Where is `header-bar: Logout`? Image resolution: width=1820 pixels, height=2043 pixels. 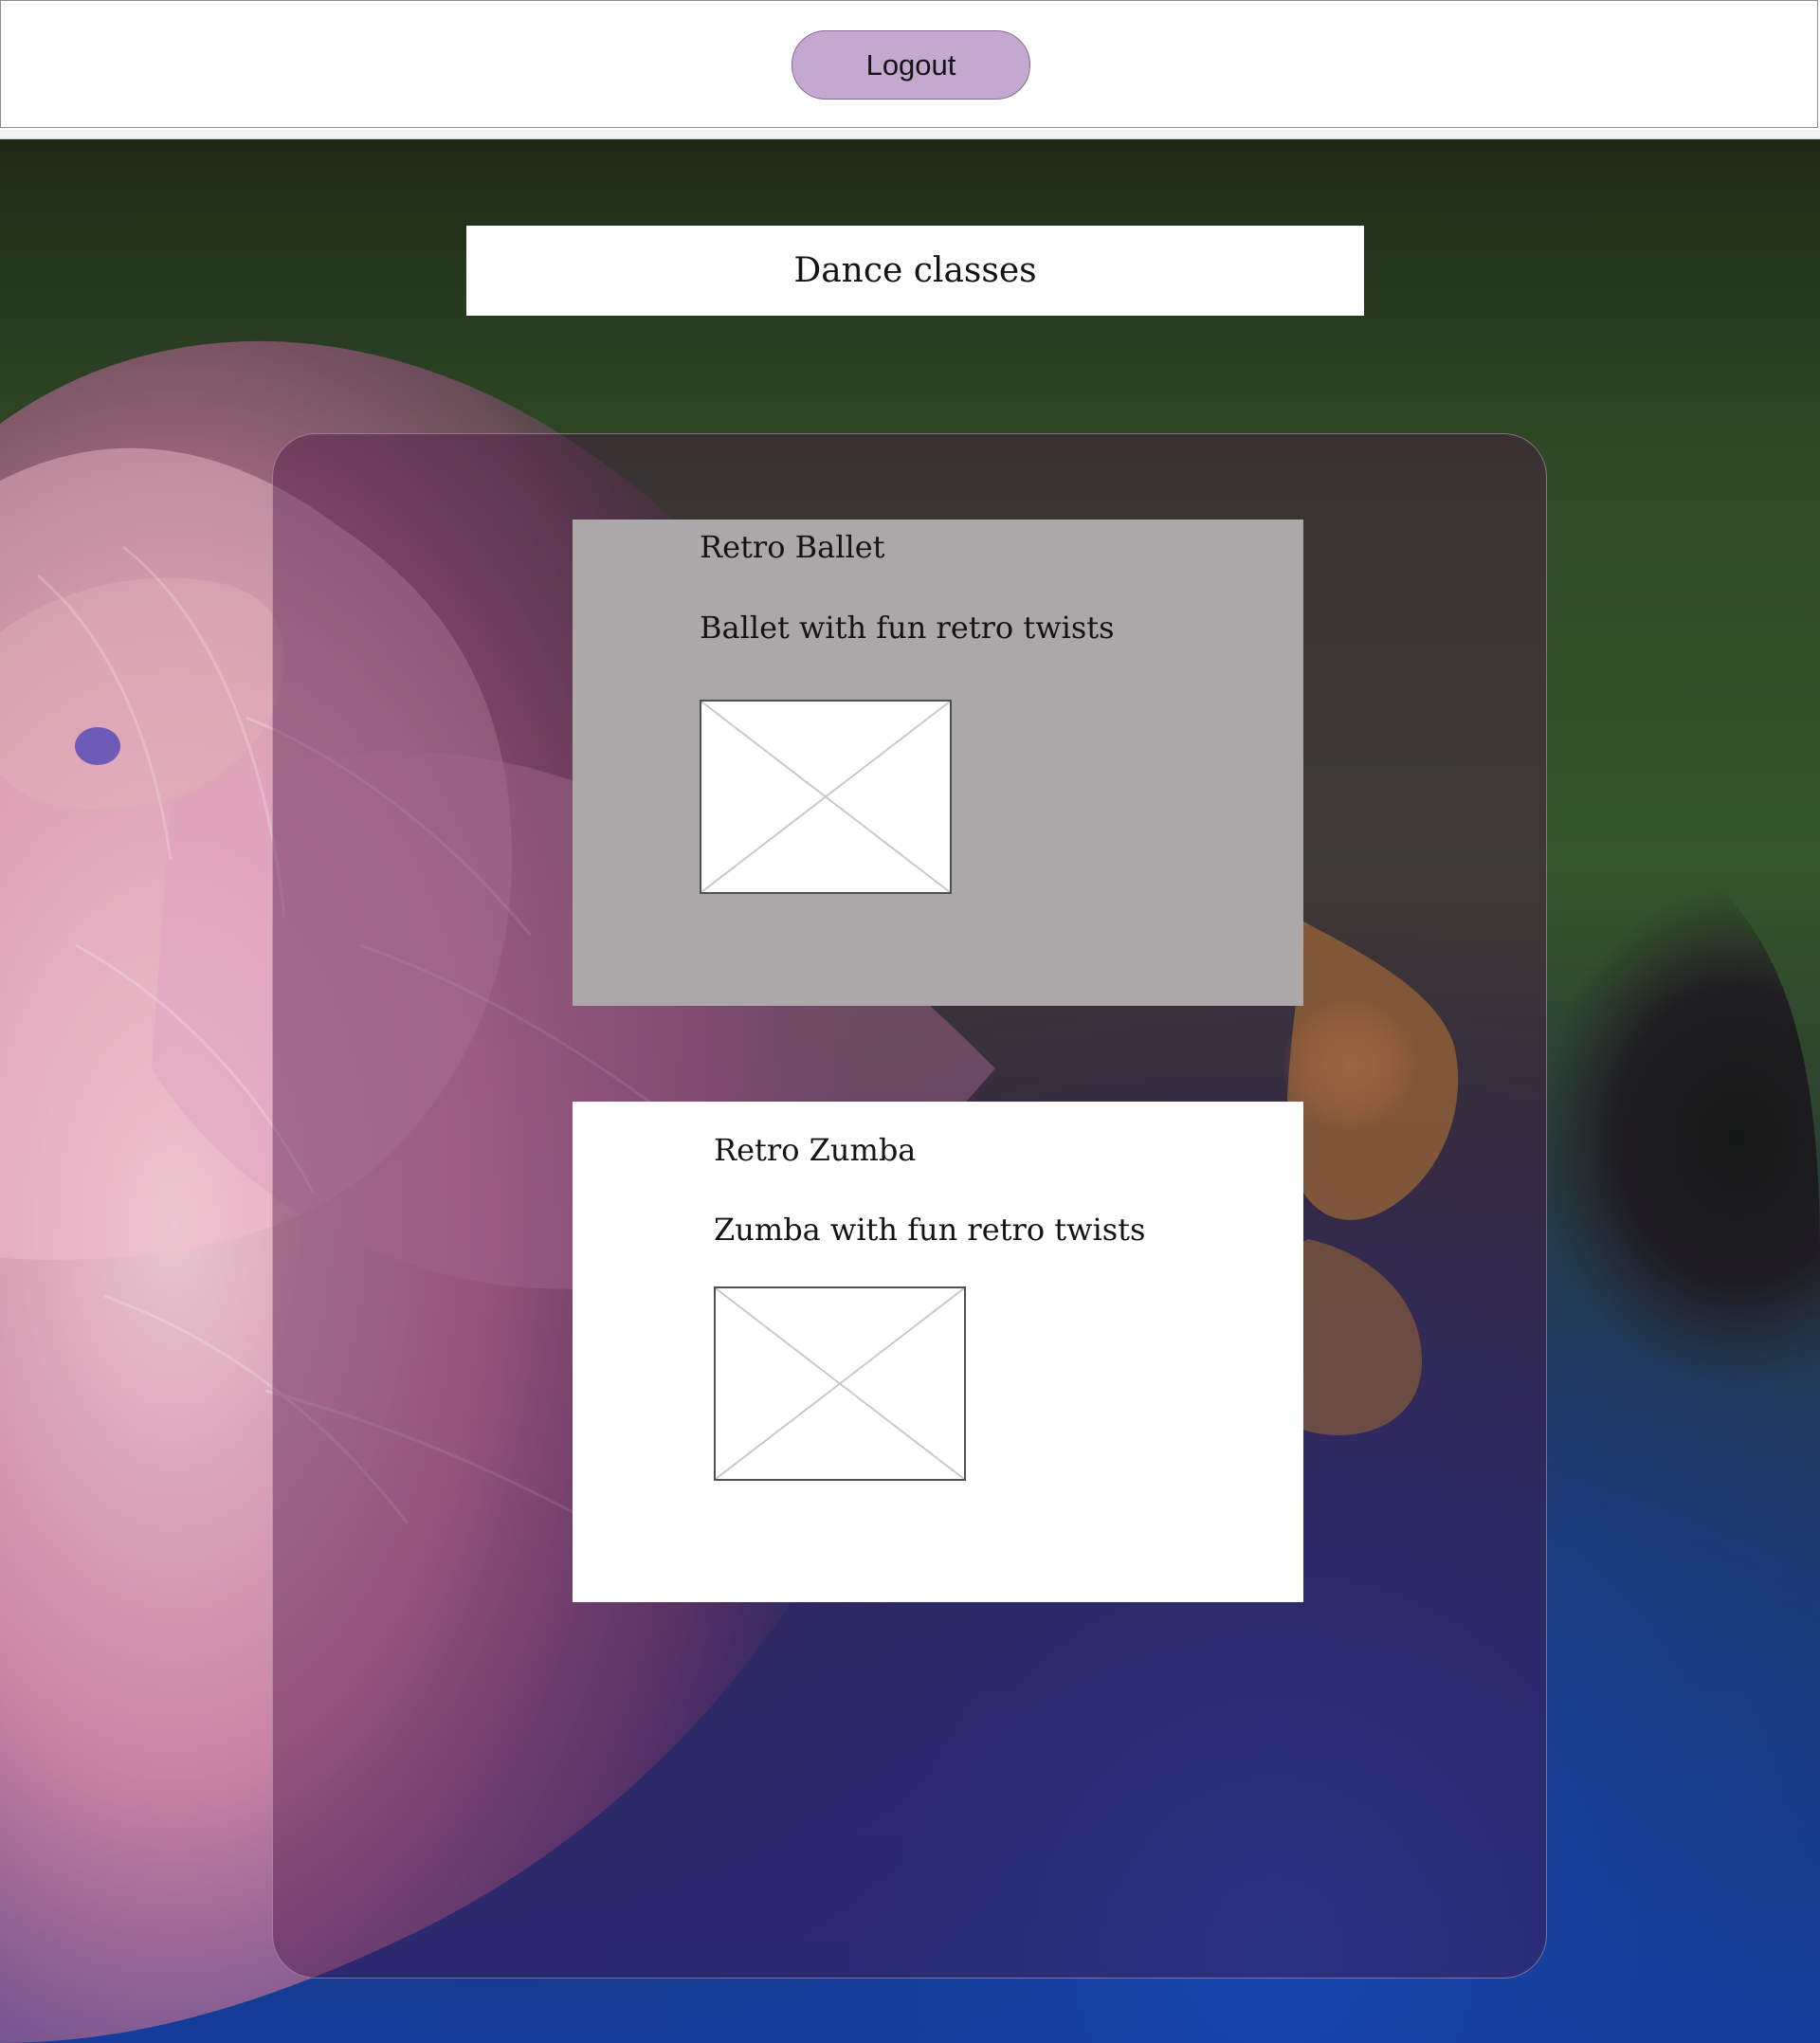
header-bar: Logout is located at coordinates (909, 64).